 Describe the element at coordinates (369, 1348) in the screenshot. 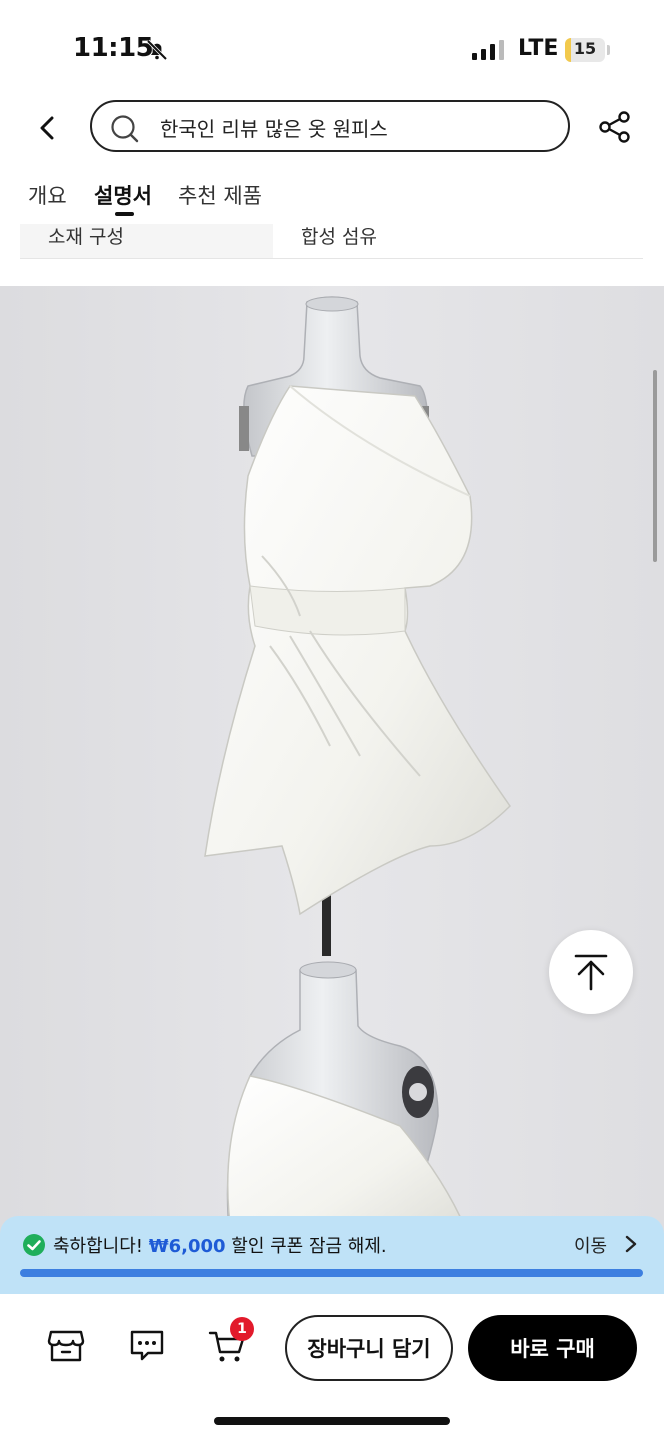

I see `add-to-cart-button: 장바구니 담기` at that location.